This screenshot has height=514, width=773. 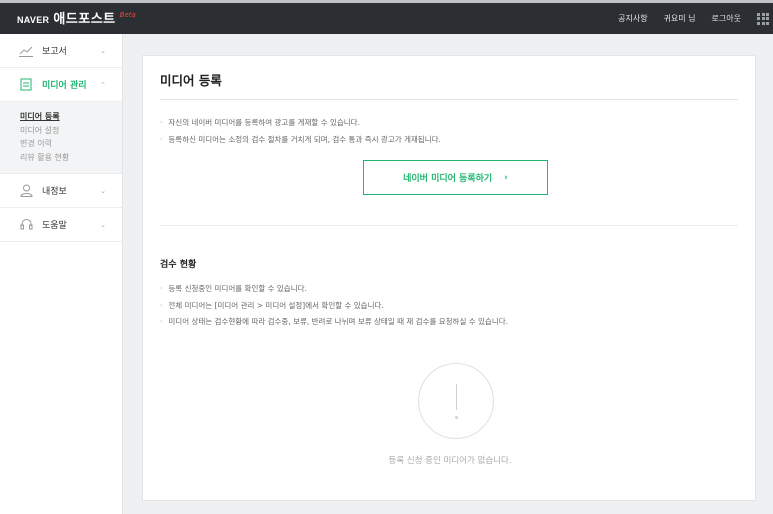 I want to click on top-nav: 공지사항 귀요미 님 로그아웃, so click(x=695, y=18).